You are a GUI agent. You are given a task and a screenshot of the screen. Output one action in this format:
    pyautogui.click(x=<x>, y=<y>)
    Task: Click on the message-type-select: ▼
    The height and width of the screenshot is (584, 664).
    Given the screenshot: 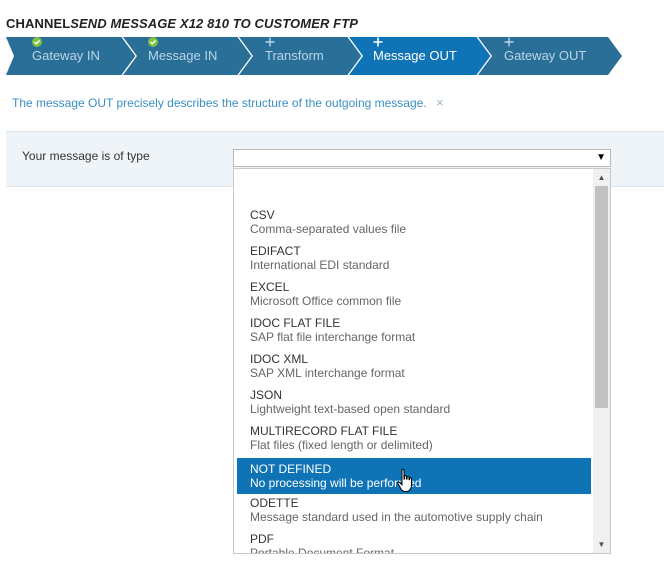 What is the action you would take?
    pyautogui.click(x=422, y=158)
    